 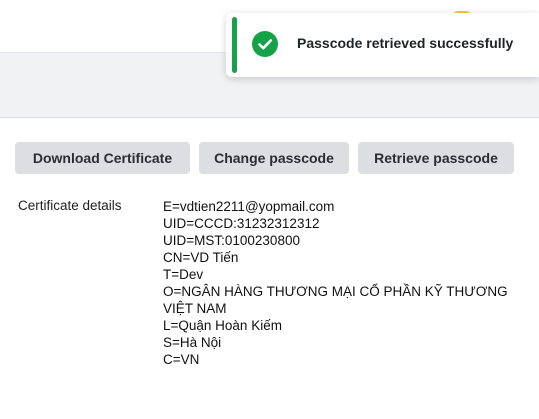 I want to click on certificate-email: E=vdtien2211@yopmail.com, so click(x=249, y=206).